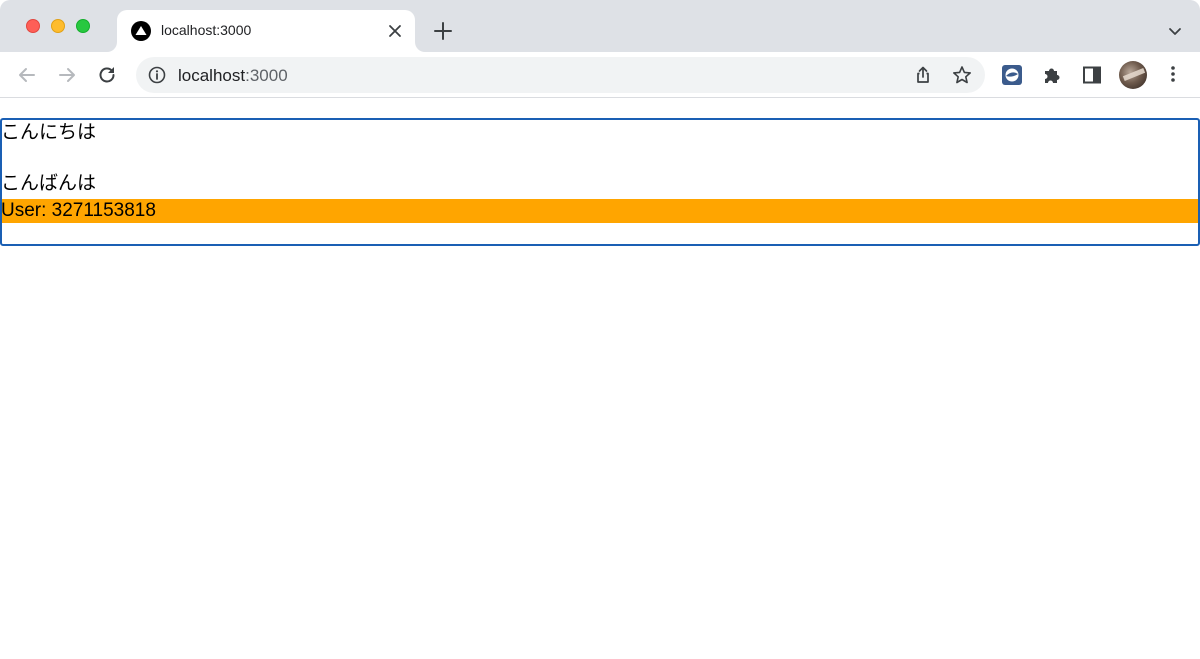 The width and height of the screenshot is (1200, 659). What do you see at coordinates (1092, 75) in the screenshot?
I see `side-panel-icon` at bounding box center [1092, 75].